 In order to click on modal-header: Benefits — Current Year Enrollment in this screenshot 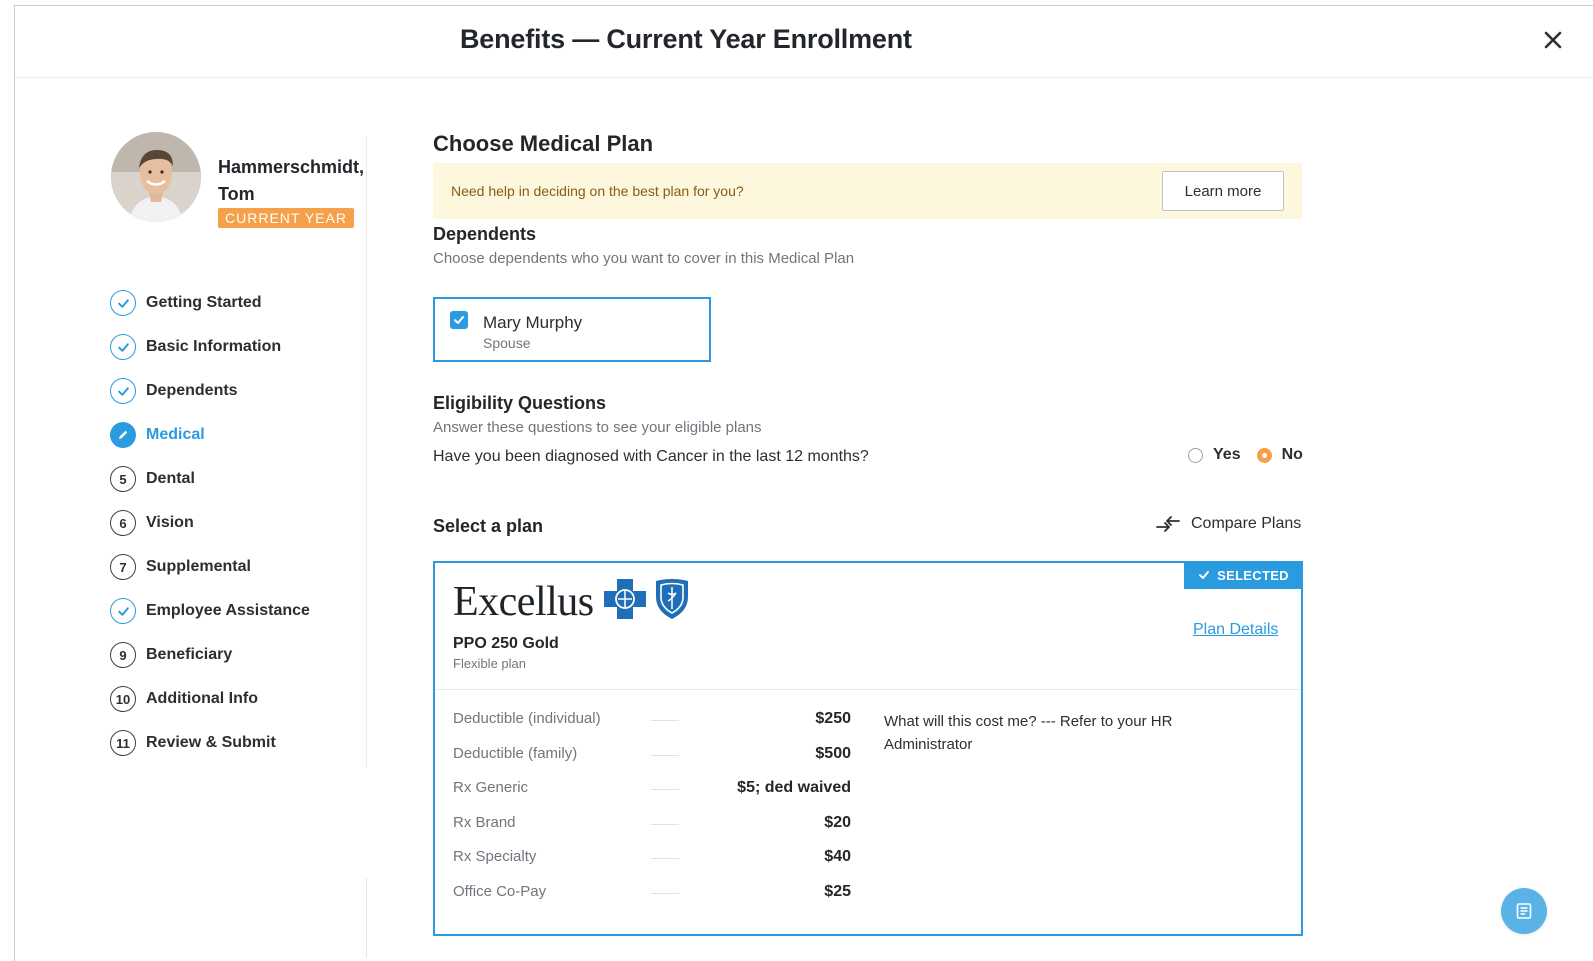, I will do `click(804, 42)`.